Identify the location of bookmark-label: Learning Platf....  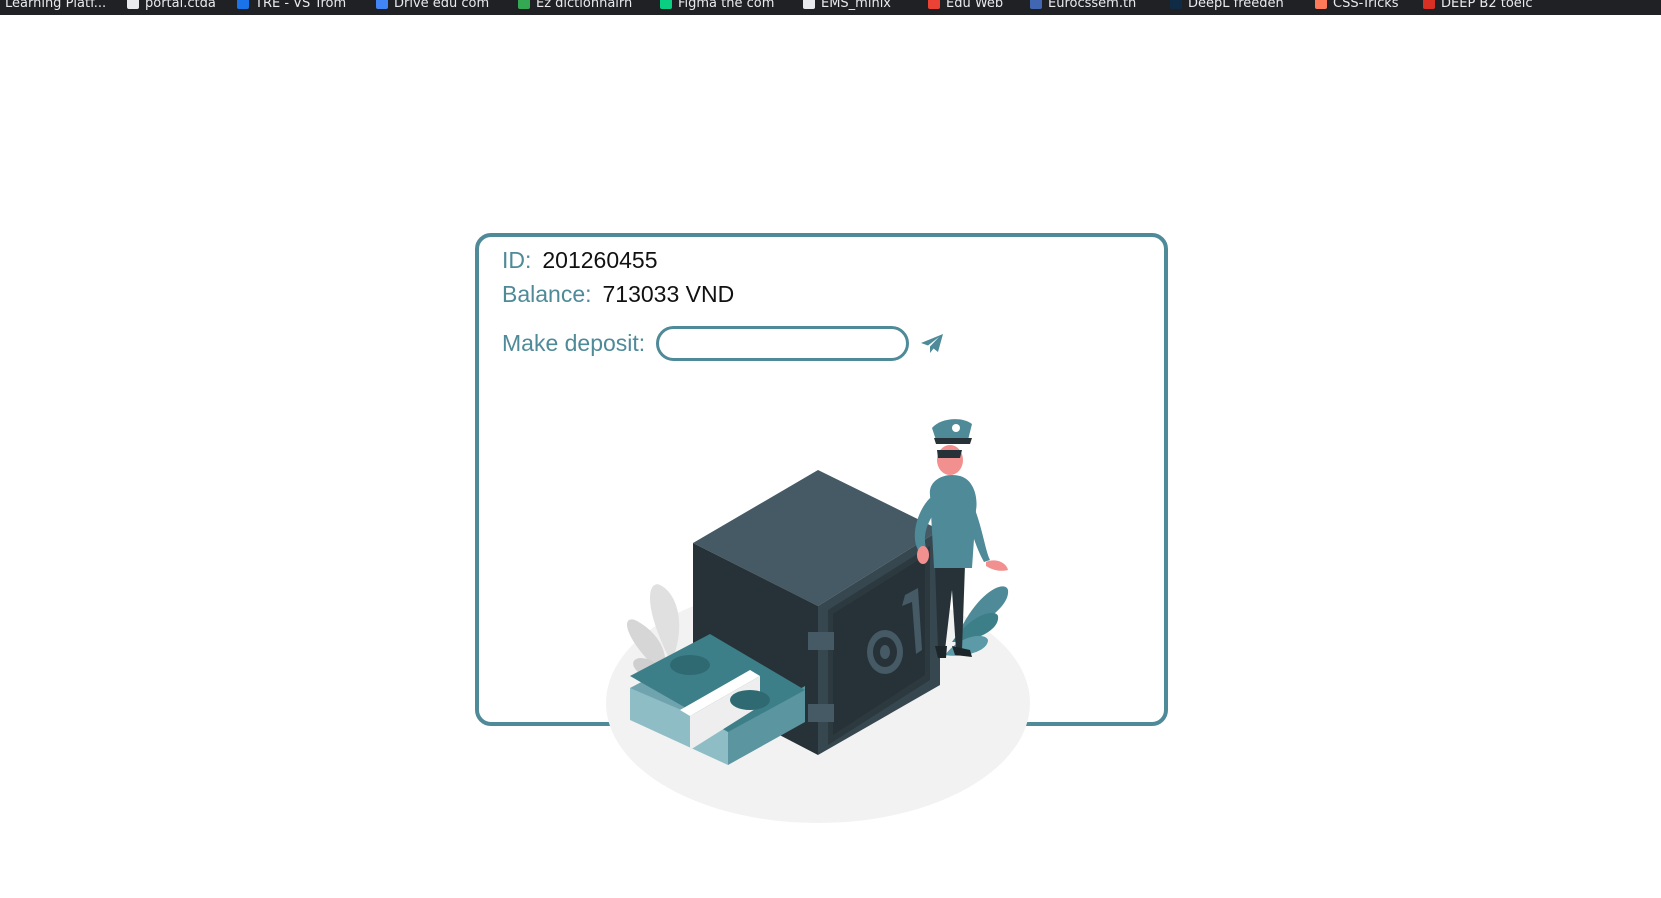
(56, 5).